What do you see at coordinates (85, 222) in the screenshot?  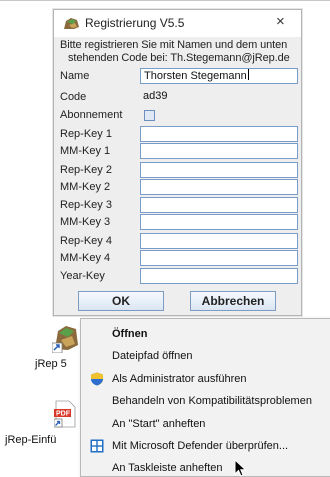 I see `key-label: MM-Key 3` at bounding box center [85, 222].